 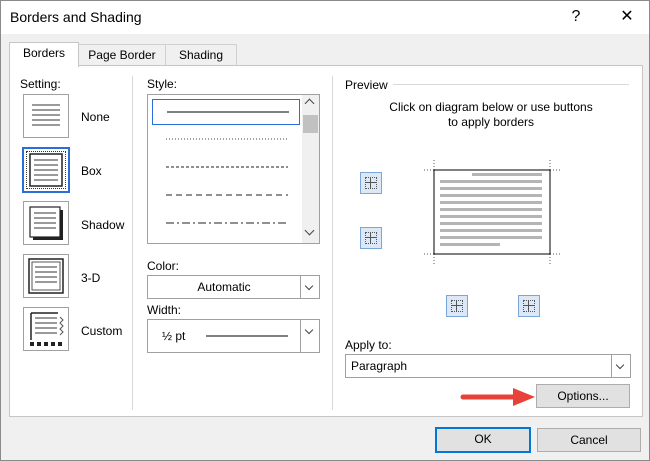 I want to click on setting-shadow-icon, so click(x=46, y=223).